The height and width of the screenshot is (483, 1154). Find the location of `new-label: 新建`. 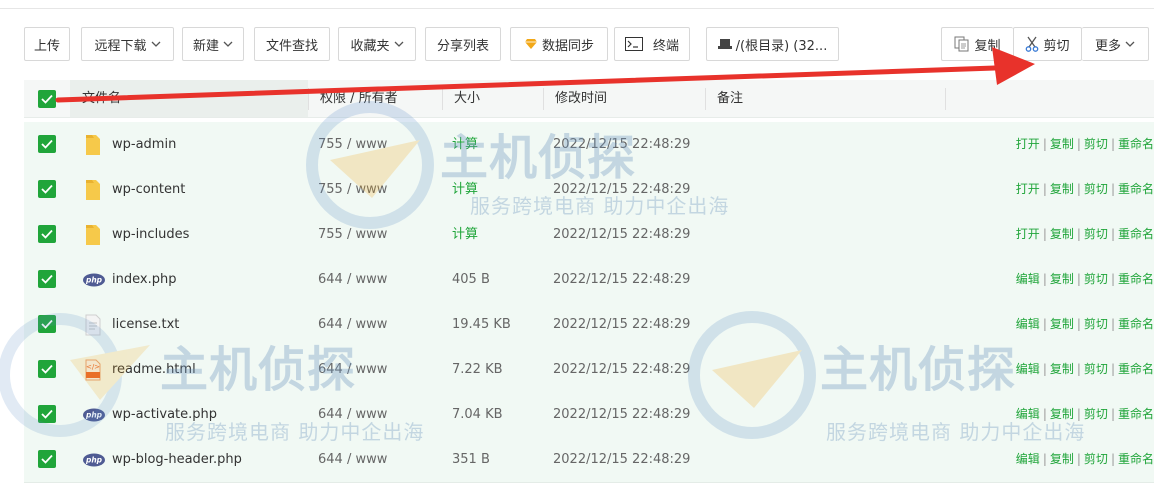

new-label: 新建 is located at coordinates (205, 46).